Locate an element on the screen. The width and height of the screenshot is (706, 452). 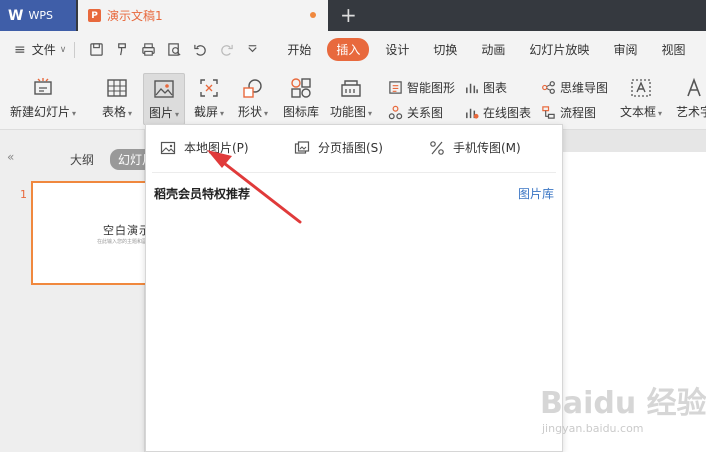
table-label: 表格 is located at coordinates (114, 112).